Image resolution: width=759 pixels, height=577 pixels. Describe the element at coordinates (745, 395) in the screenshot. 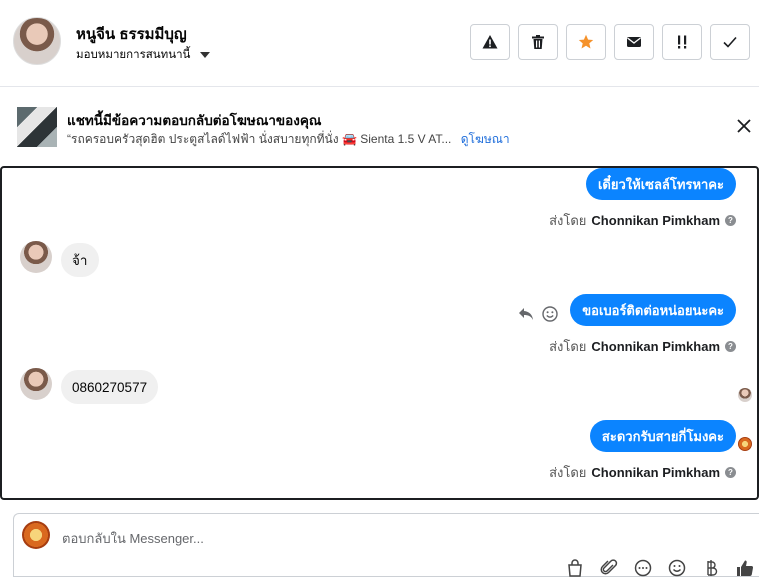

I see `read-receipt-avatar` at that location.